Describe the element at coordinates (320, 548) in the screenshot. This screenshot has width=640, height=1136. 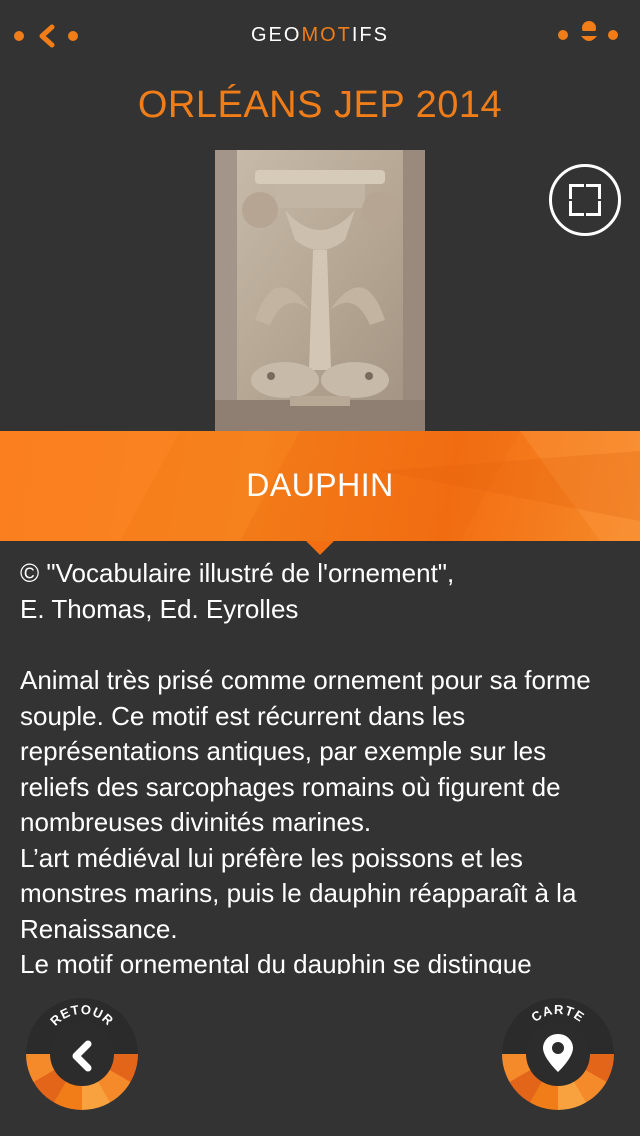
I see `band-pointer` at that location.